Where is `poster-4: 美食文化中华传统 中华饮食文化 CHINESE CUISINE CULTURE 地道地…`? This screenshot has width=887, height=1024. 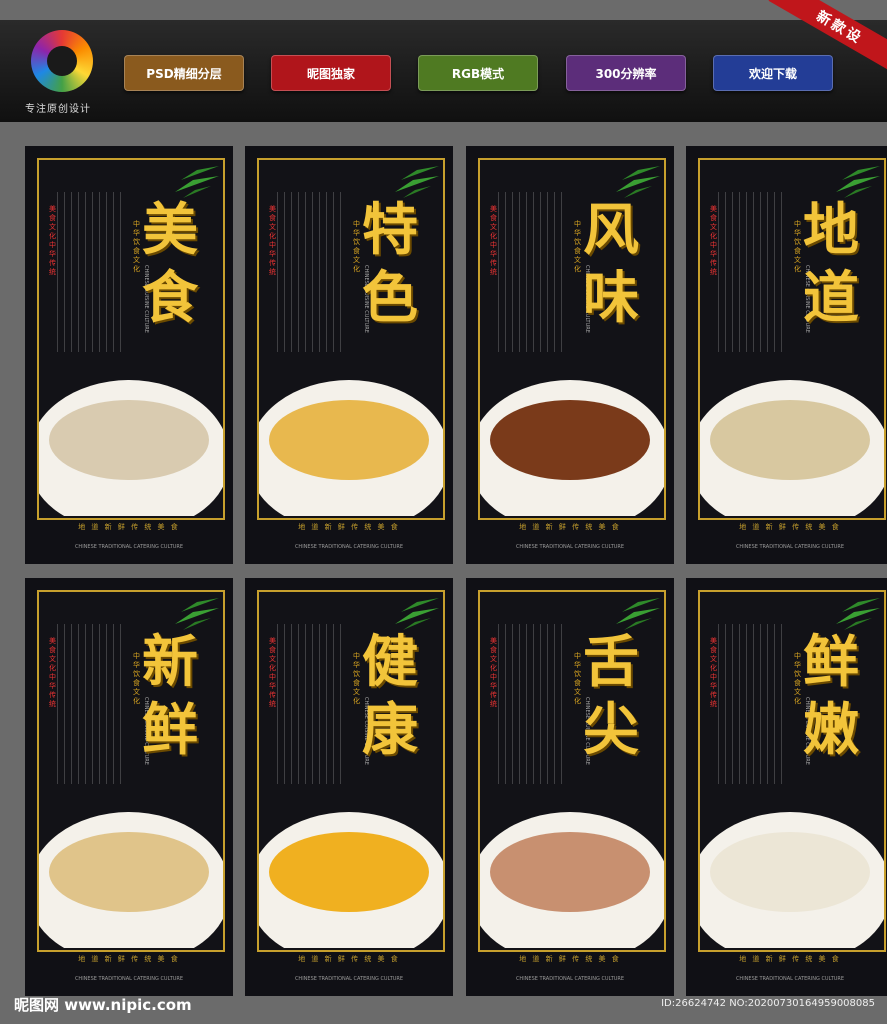 poster-4: 美食文化中华传统 中华饮食文化 CHINESE CUISINE CULTURE 地道地… is located at coordinates (786, 355).